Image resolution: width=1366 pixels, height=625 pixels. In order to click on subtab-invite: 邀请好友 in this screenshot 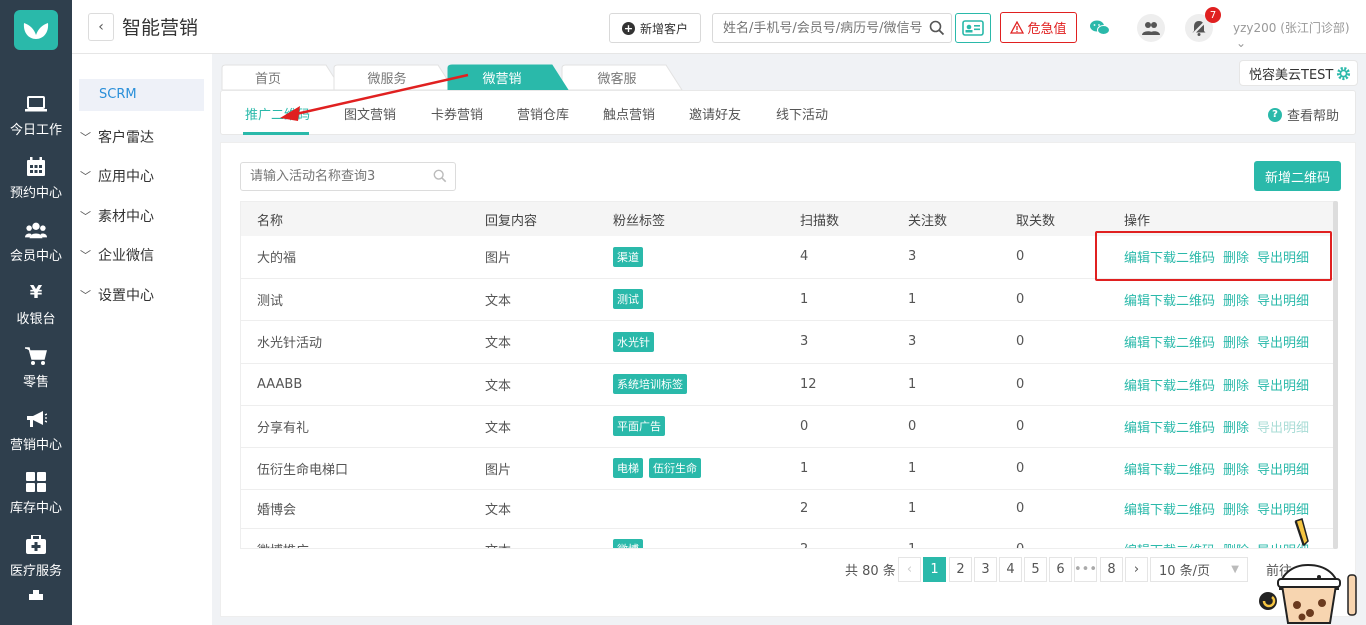, I will do `click(715, 113)`.